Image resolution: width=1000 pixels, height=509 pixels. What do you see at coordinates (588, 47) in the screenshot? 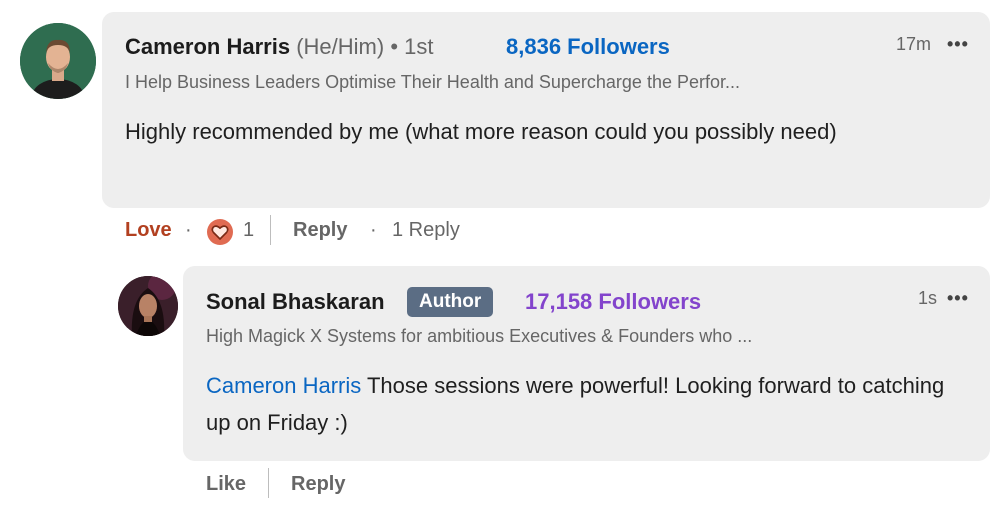
I see `comment-author-followers: 8,836 Followers` at bounding box center [588, 47].